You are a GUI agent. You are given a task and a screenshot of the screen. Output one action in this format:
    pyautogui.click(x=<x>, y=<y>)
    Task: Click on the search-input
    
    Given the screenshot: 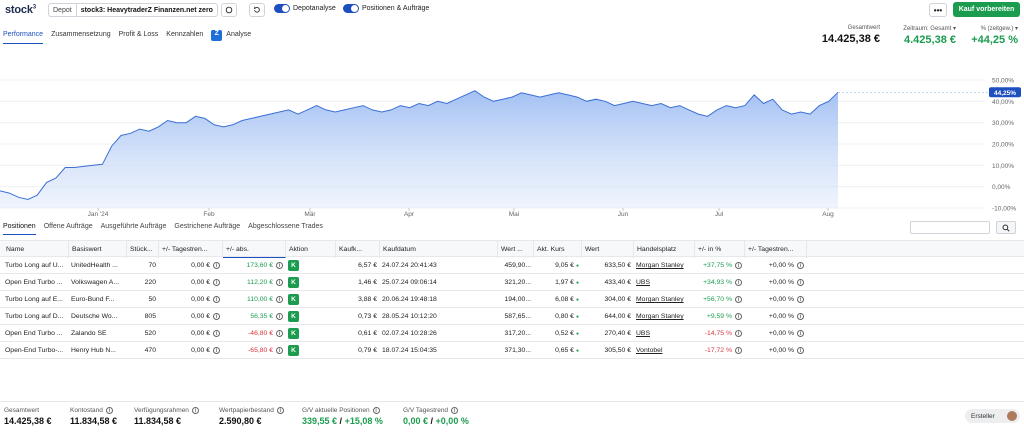 What is the action you would take?
    pyautogui.click(x=950, y=227)
    